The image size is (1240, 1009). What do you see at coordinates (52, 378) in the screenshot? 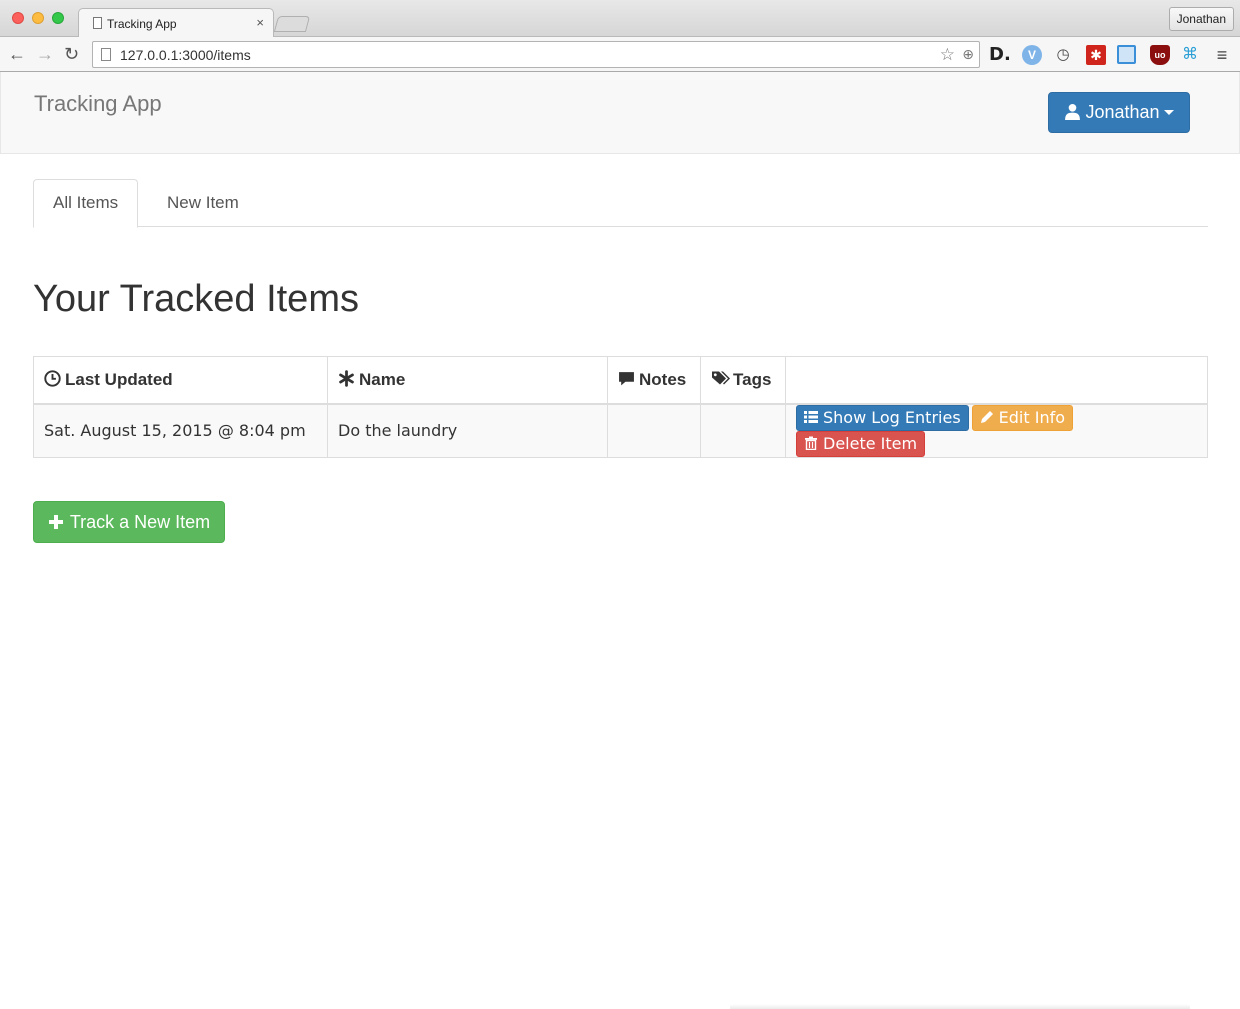
I see `clock-icon` at bounding box center [52, 378].